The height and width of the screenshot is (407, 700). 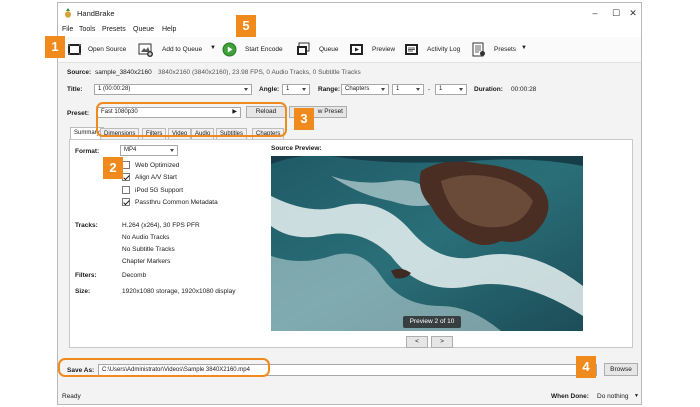 I want to click on track-chapters: Chapter Markers, so click(x=146, y=261).